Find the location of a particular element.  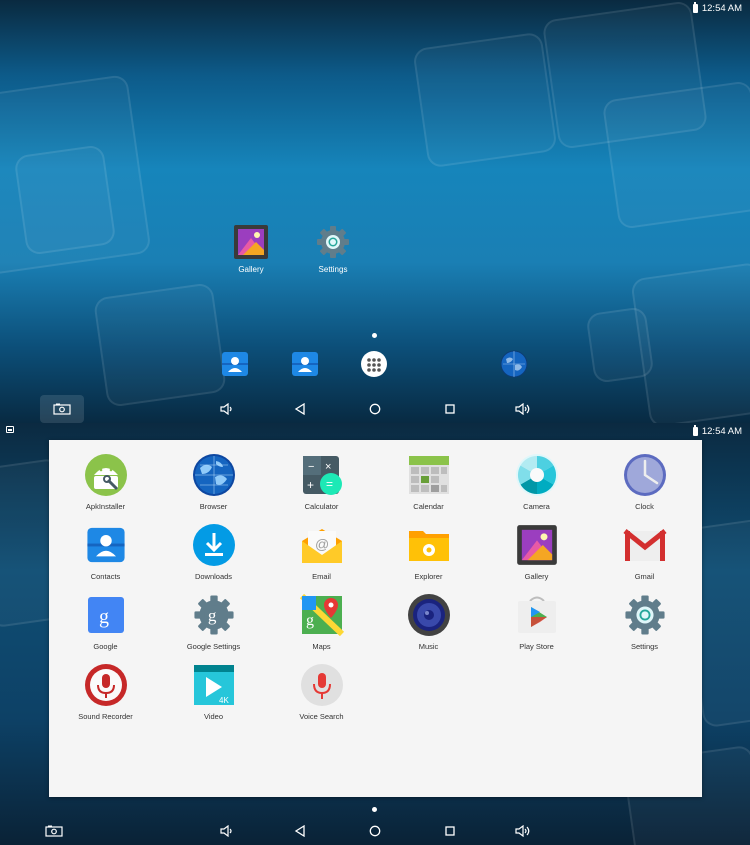

app-email: @ Email is located at coordinates (321, 552).